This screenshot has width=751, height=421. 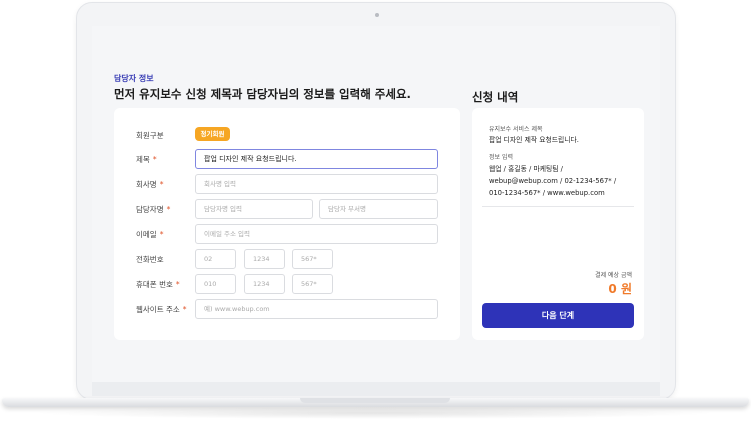 What do you see at coordinates (375, 400) in the screenshot?
I see `laptop-base-notch` at bounding box center [375, 400].